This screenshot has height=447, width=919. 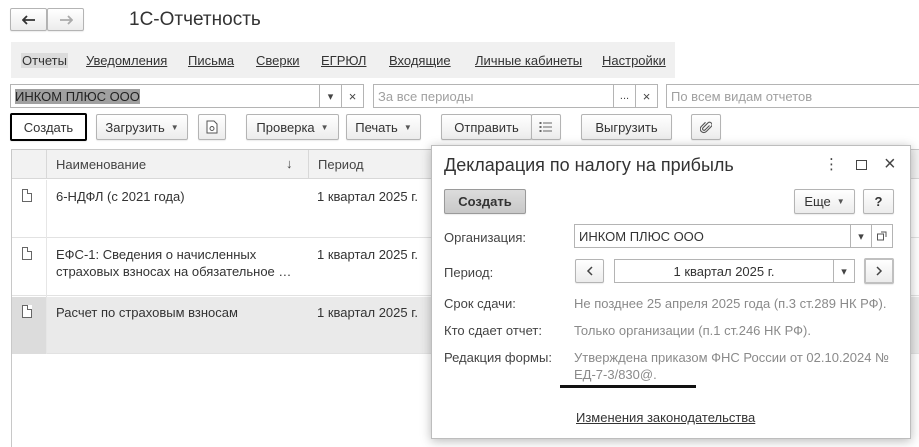 What do you see at coordinates (426, 96) in the screenshot?
I see `period-filter-placeholder: За все периоды` at bounding box center [426, 96].